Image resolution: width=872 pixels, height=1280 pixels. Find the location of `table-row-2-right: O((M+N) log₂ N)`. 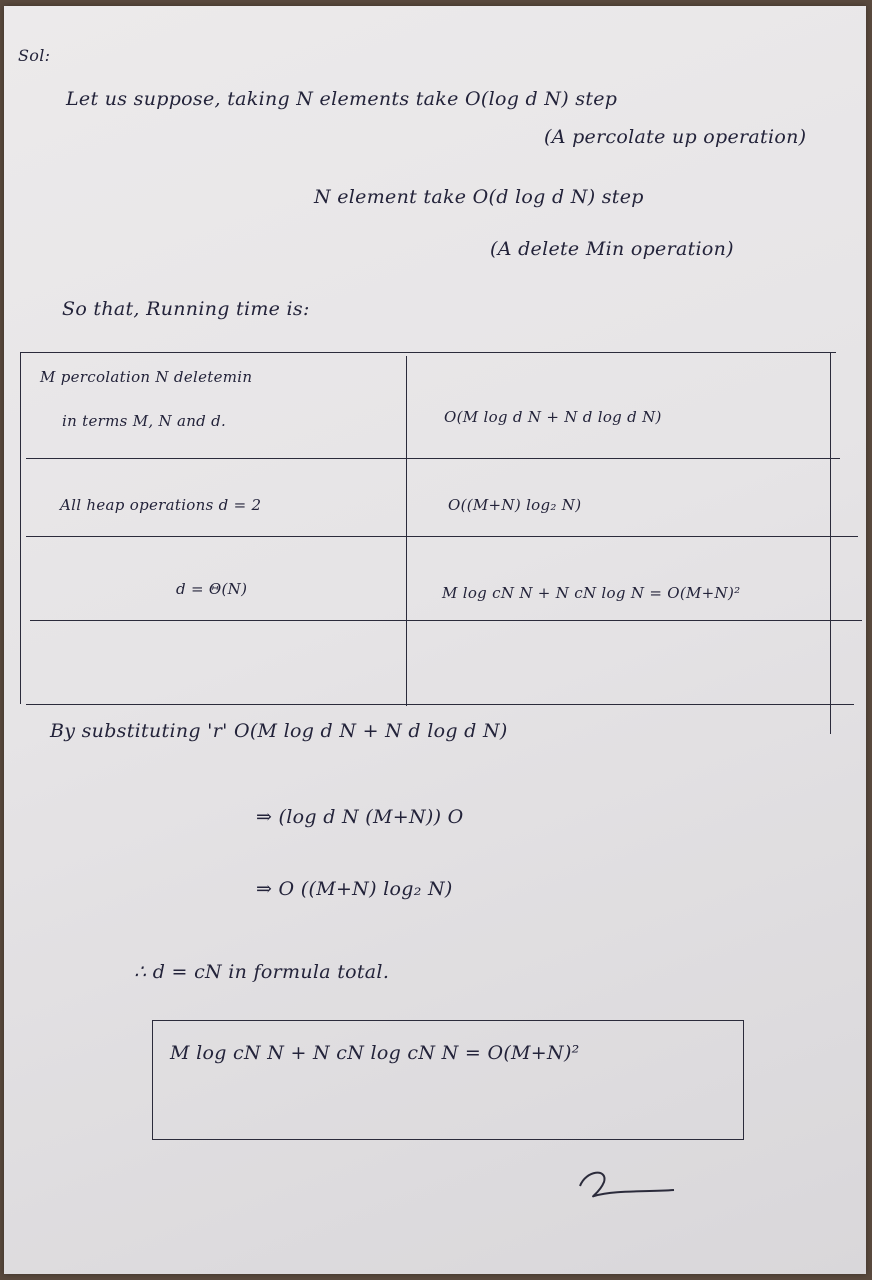

table-row-2-right: O((M+N) log₂ N) is located at coordinates (515, 505).